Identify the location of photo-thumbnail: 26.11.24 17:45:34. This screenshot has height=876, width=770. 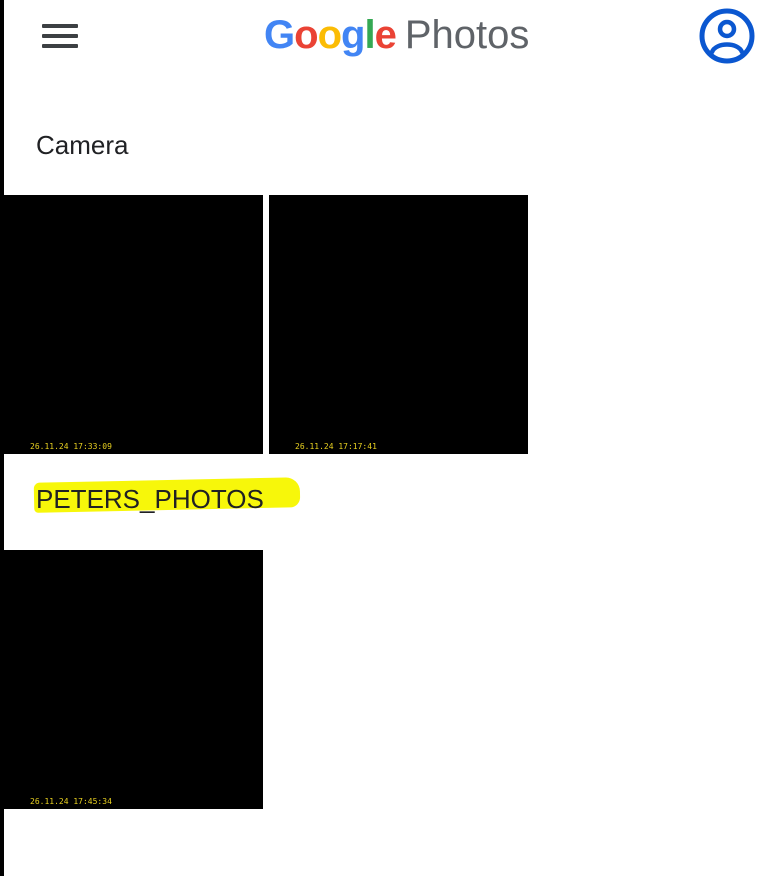
(133, 679).